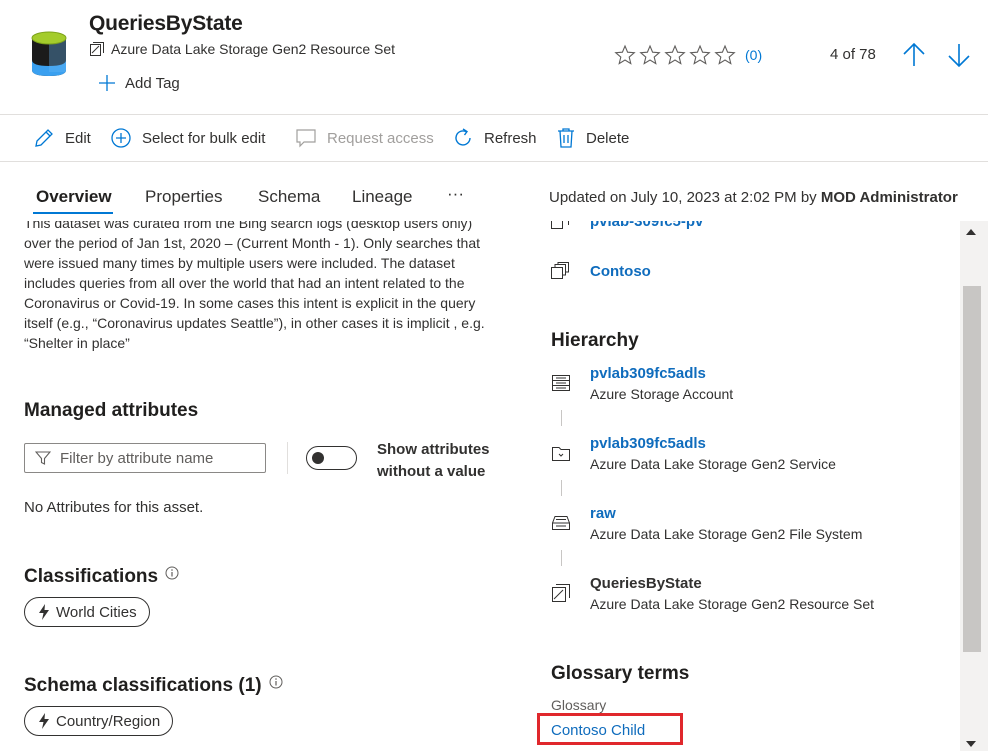 The height and width of the screenshot is (751, 988). I want to click on schema-classification-pill: Country/Region, so click(99, 721).